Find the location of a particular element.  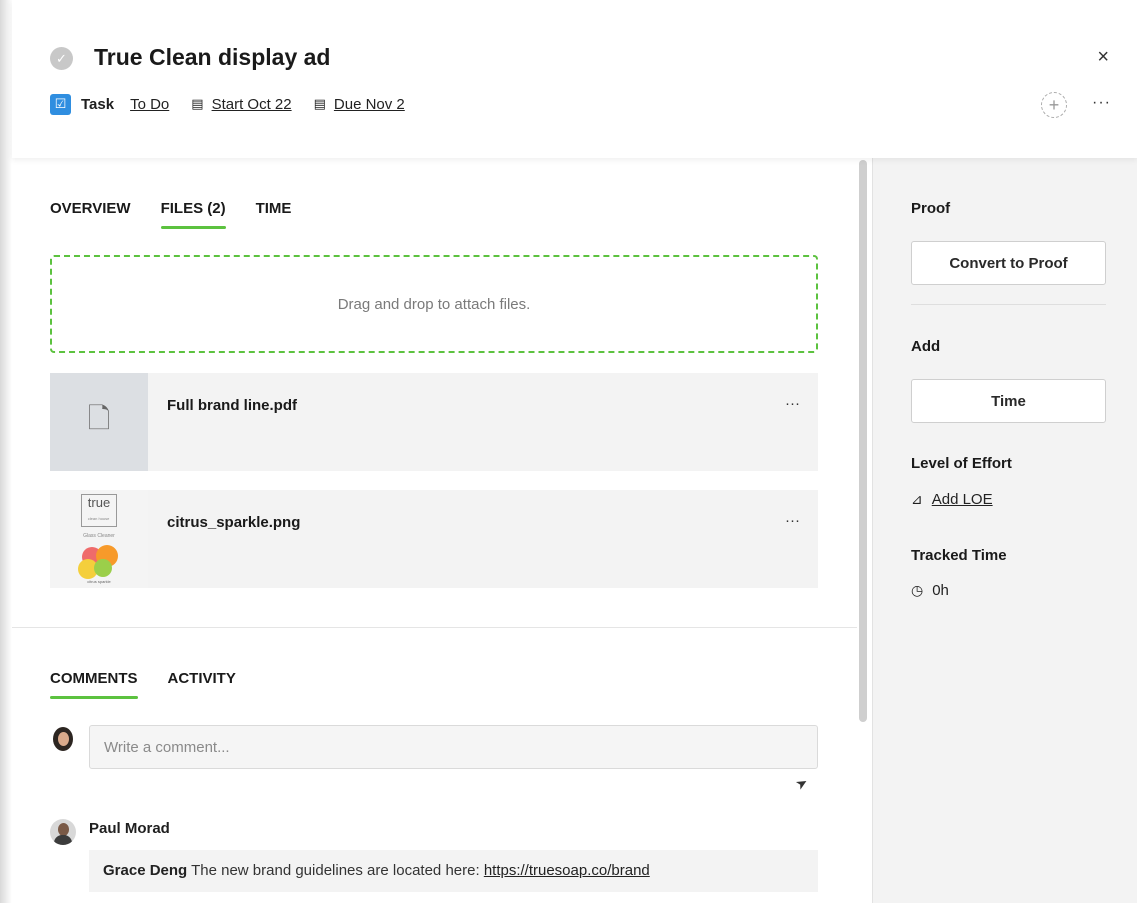

comment-input is located at coordinates (453, 747).